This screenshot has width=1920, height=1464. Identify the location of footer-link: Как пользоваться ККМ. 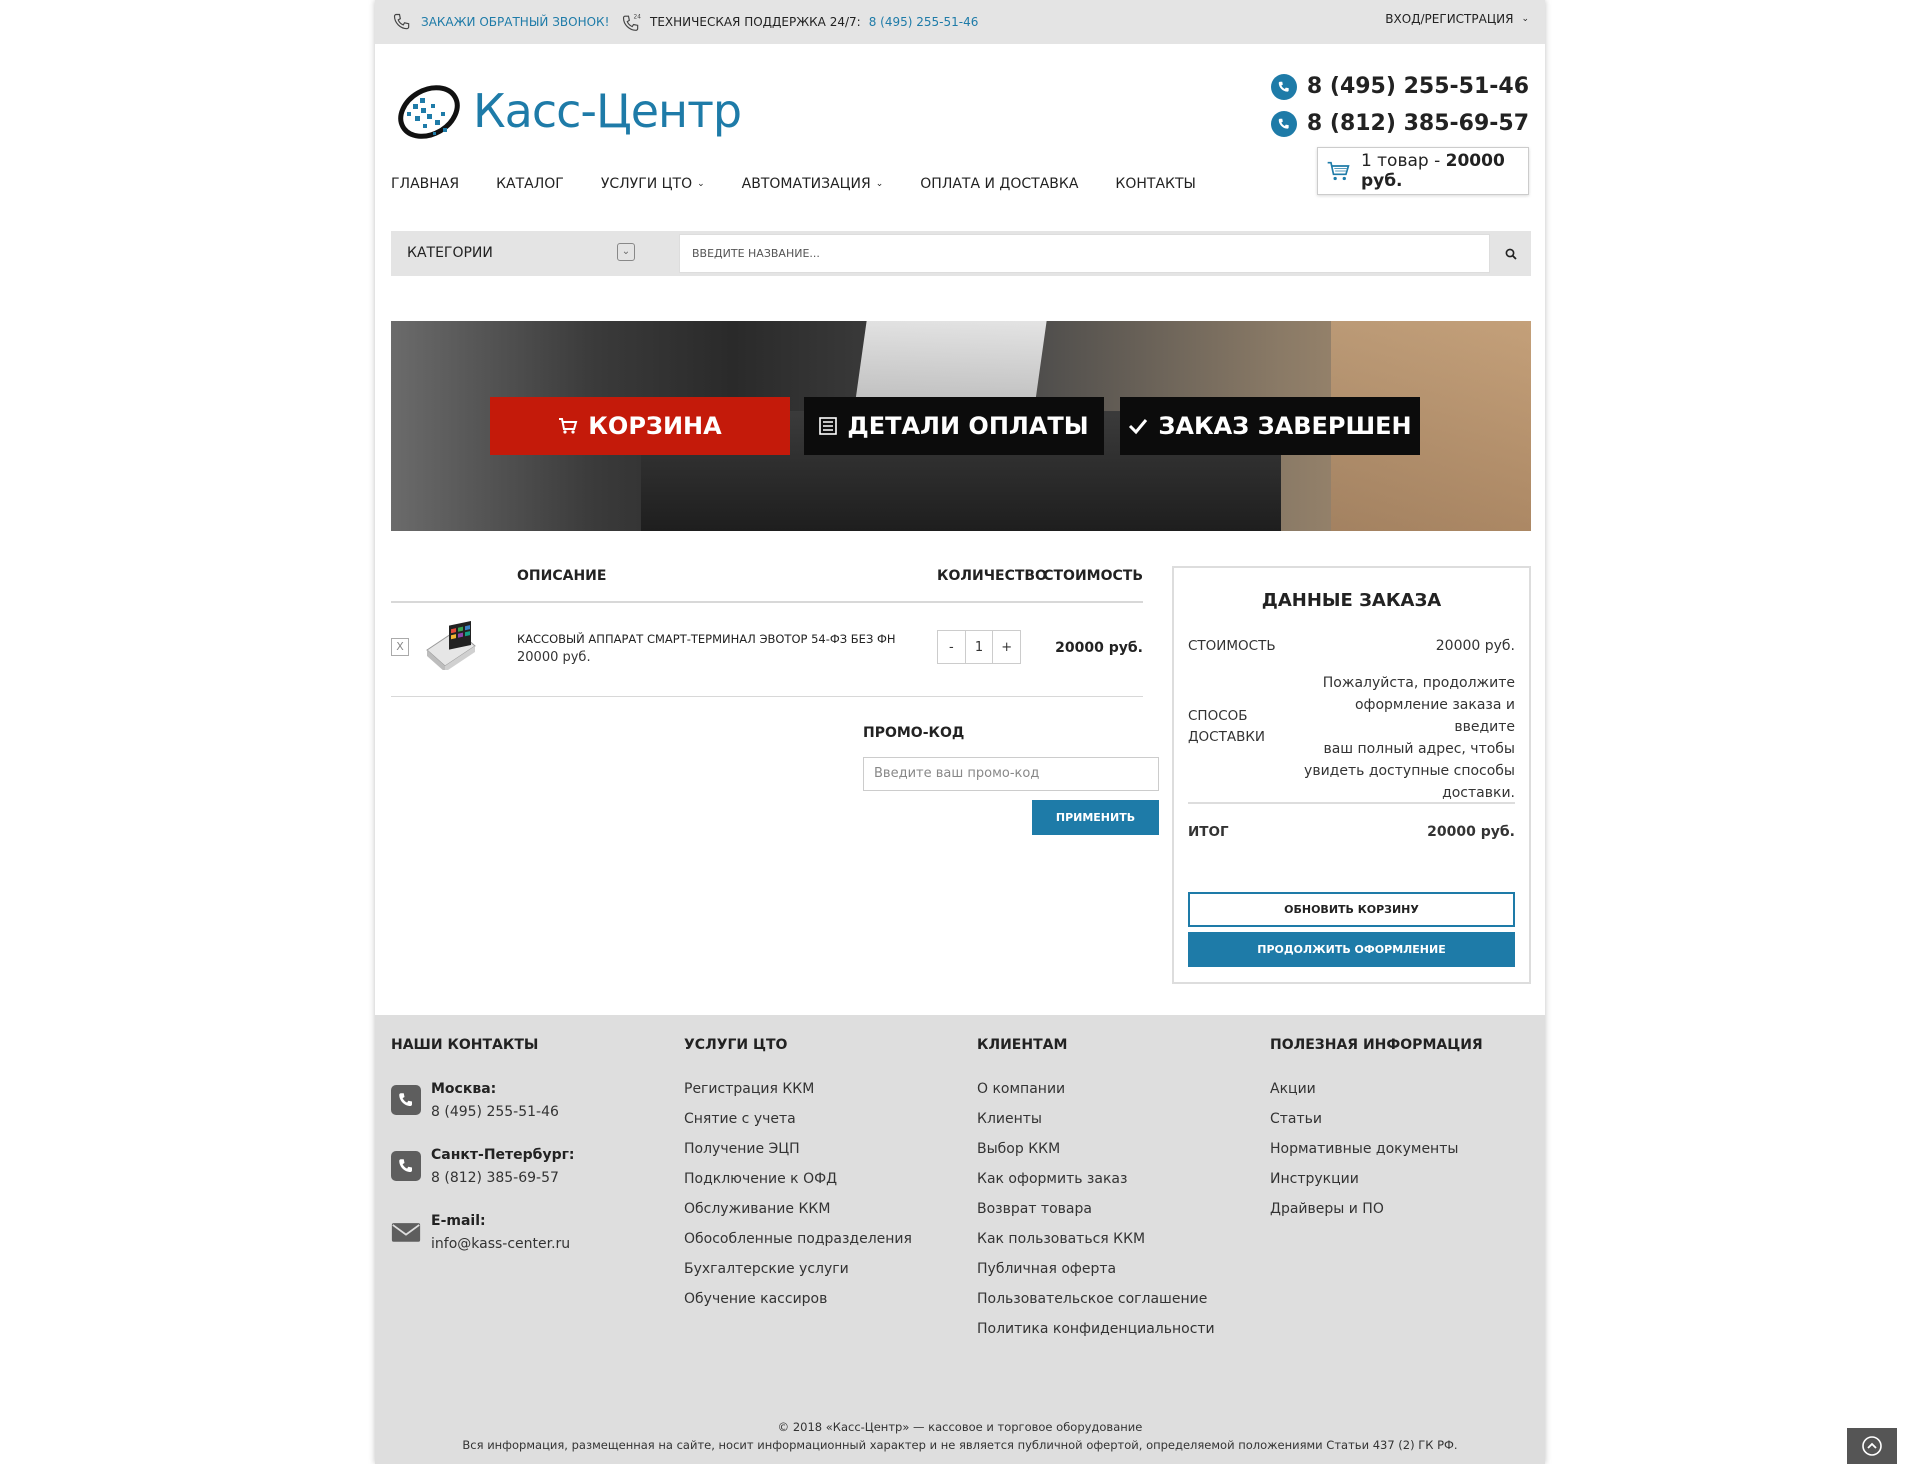
(1096, 1246).